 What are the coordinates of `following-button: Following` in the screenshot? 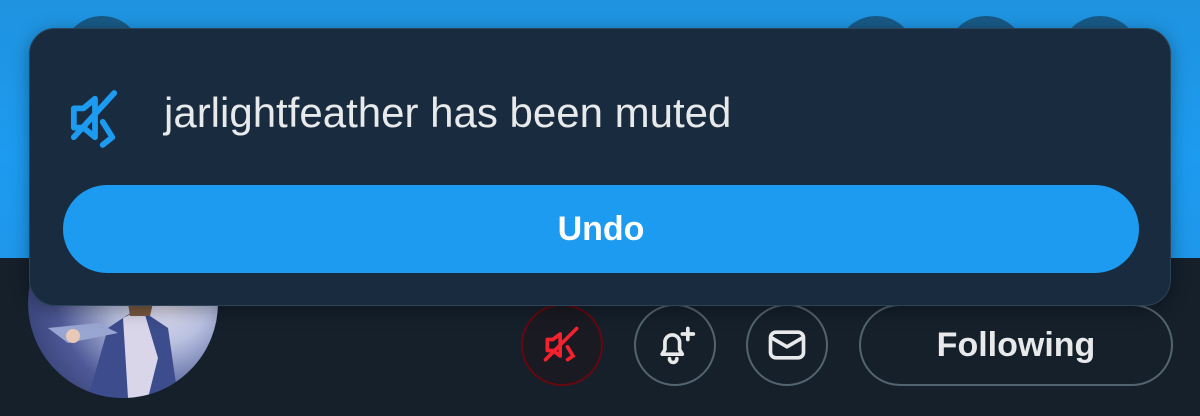 It's located at (1016, 345).